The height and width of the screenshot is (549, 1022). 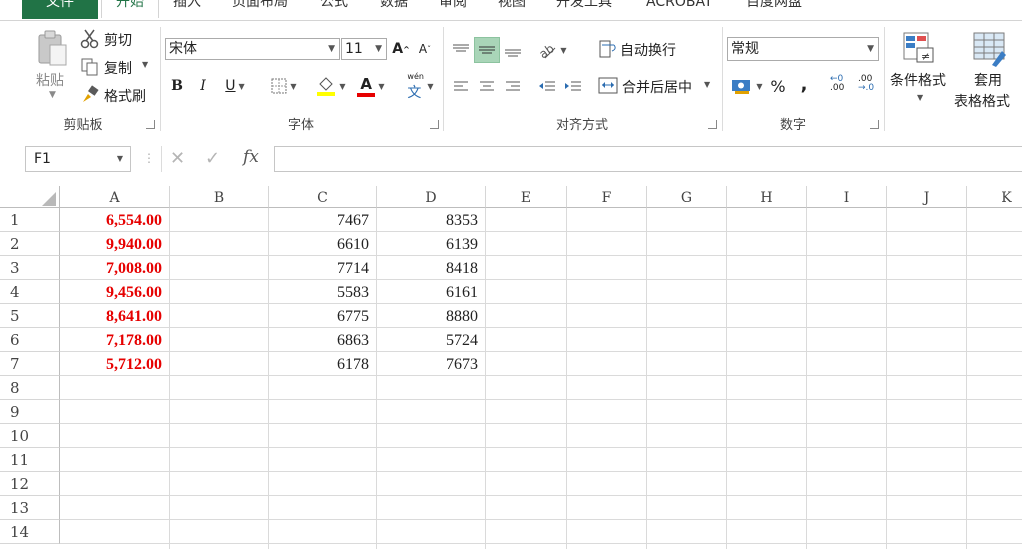 What do you see at coordinates (687, 197) in the screenshot?
I see `column-header-g: G` at bounding box center [687, 197].